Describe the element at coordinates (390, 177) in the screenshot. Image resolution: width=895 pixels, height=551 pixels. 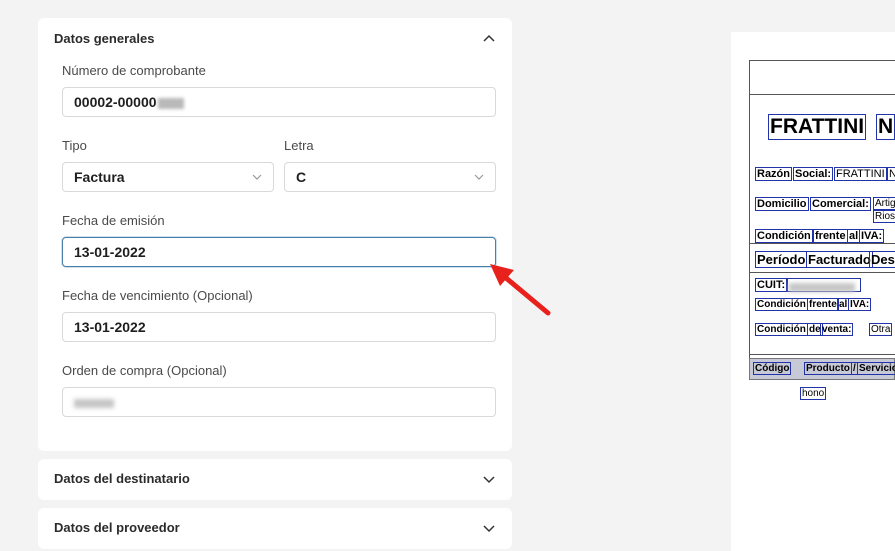
I see `letra-select: C` at that location.